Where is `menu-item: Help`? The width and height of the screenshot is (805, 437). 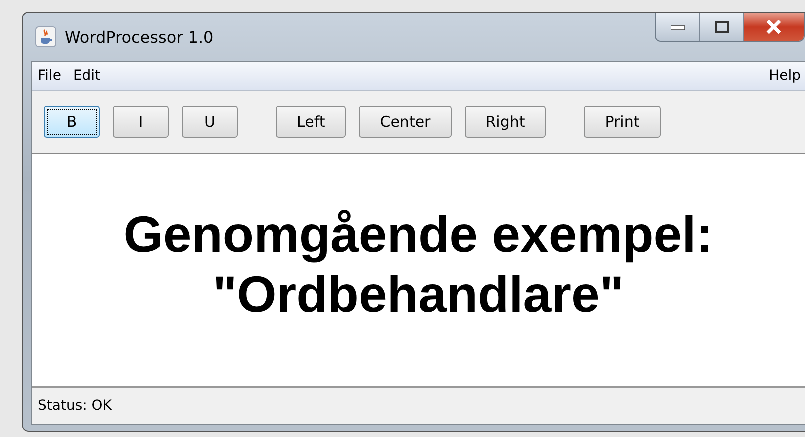 menu-item: Help is located at coordinates (785, 76).